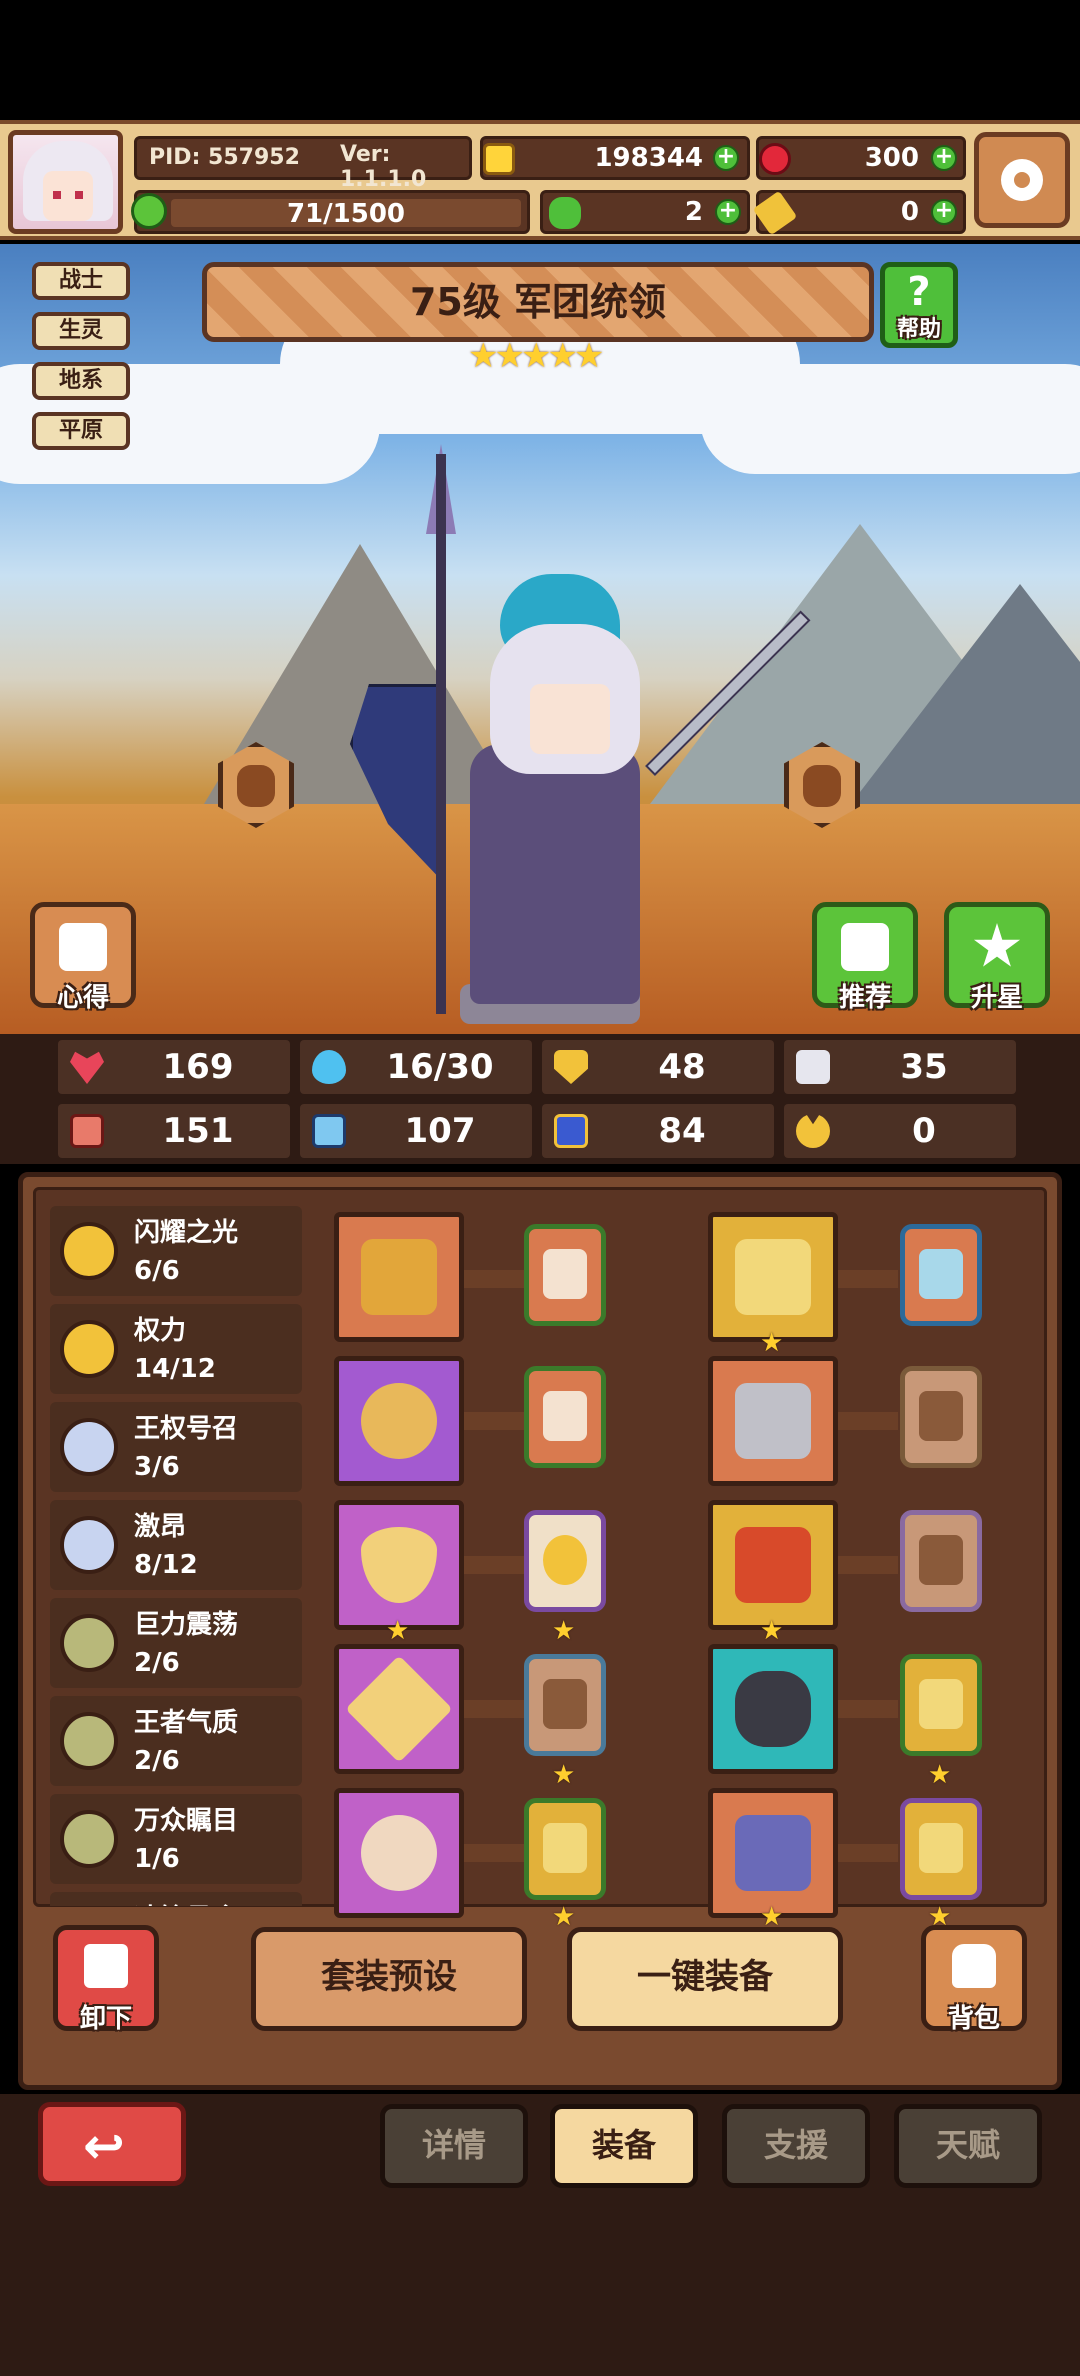 This screenshot has height=2376, width=1080. What do you see at coordinates (944, 212) in the screenshot?
I see `add-key-button: +` at bounding box center [944, 212].